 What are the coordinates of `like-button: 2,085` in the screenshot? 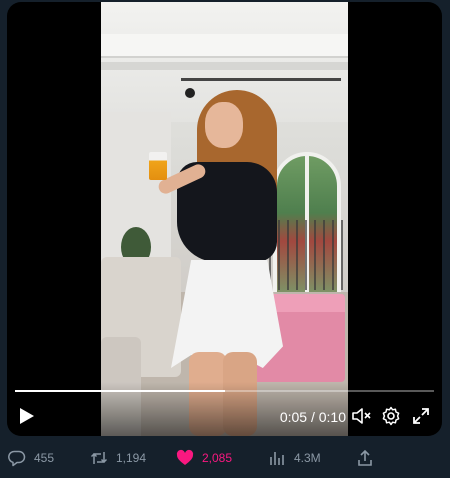 It's located at (204, 458).